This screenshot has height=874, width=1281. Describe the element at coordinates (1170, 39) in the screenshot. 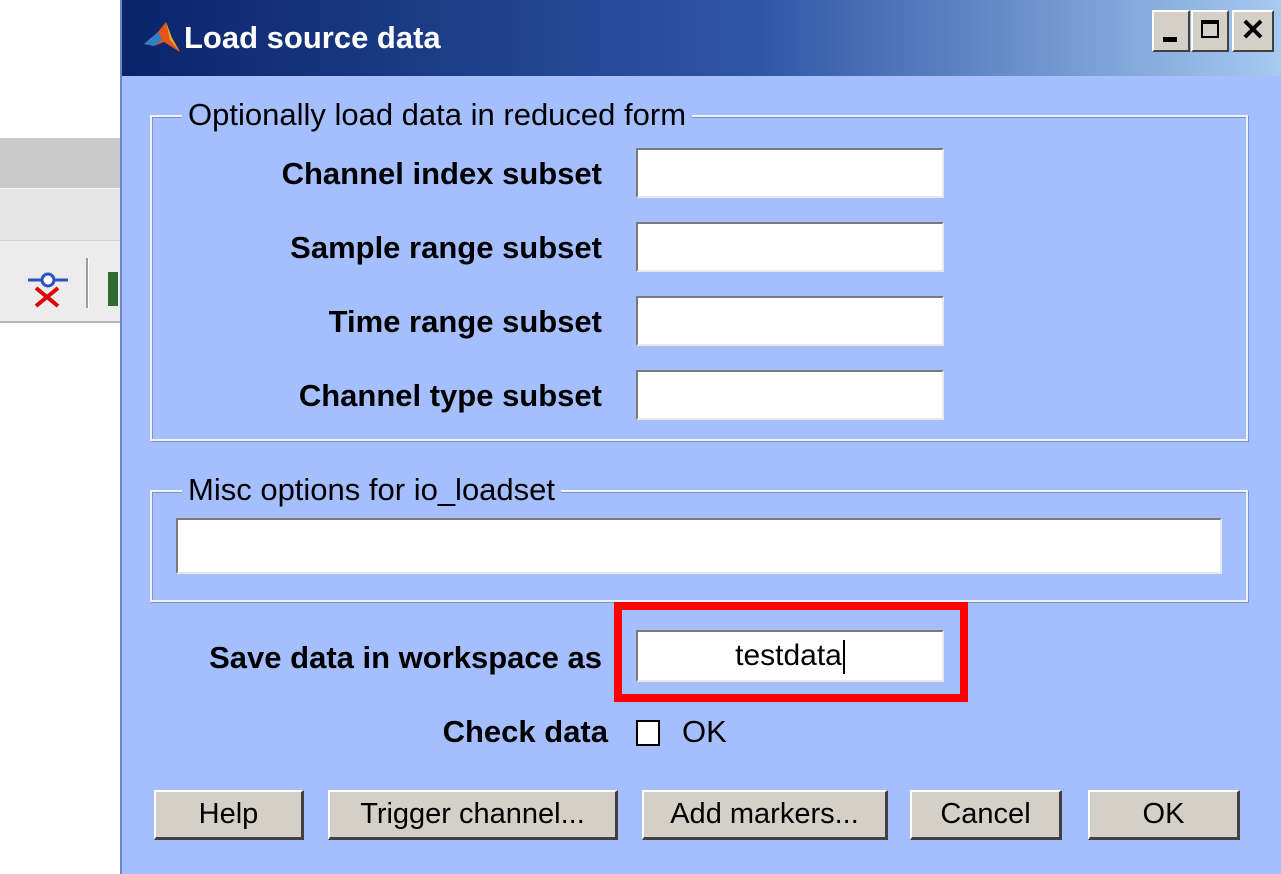

I see `minimize-icon` at that location.